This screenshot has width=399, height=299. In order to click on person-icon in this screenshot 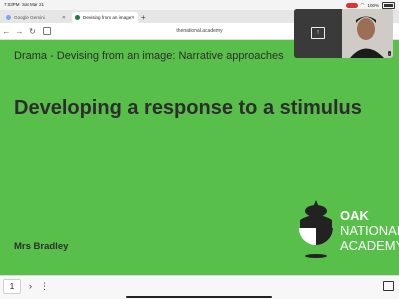, I will do `click(367, 33)`.